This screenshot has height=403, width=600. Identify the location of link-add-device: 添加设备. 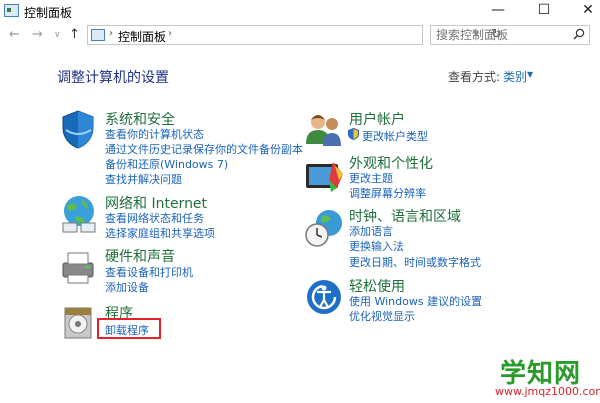
(127, 287).